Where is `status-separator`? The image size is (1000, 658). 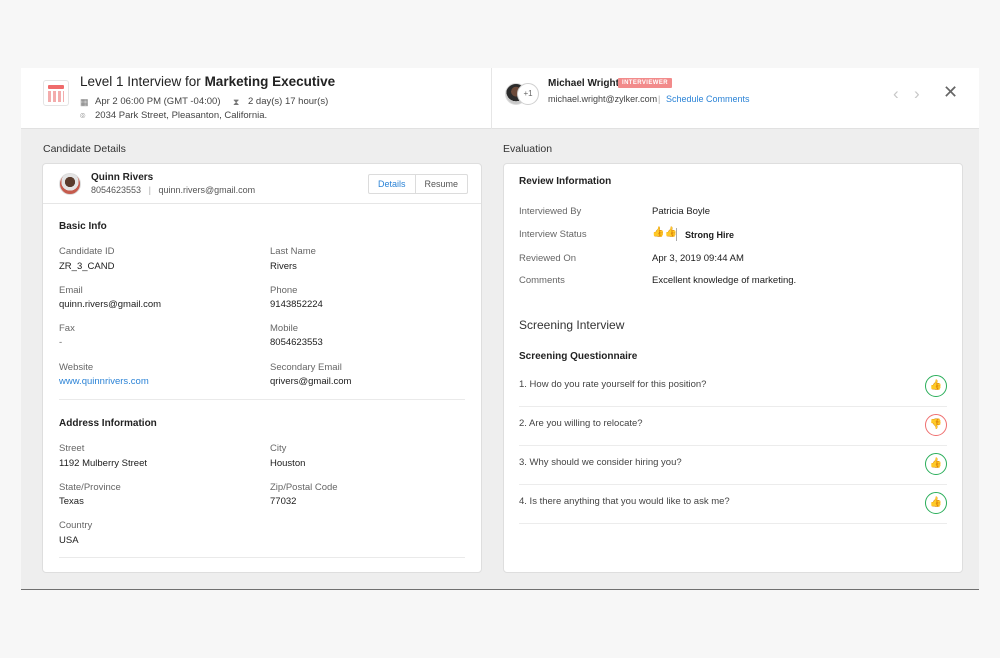 status-separator is located at coordinates (676, 234).